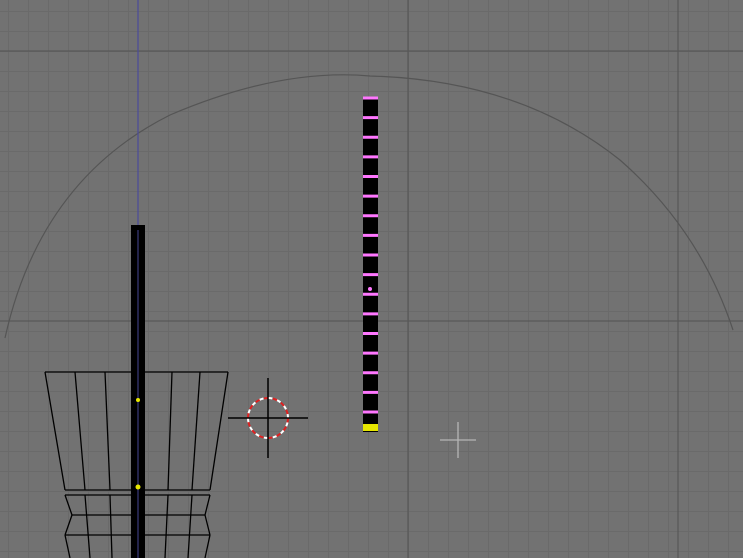 Image resolution: width=743 pixels, height=558 pixels. What do you see at coordinates (370, 427) in the screenshot?
I see `active-vertex` at bounding box center [370, 427].